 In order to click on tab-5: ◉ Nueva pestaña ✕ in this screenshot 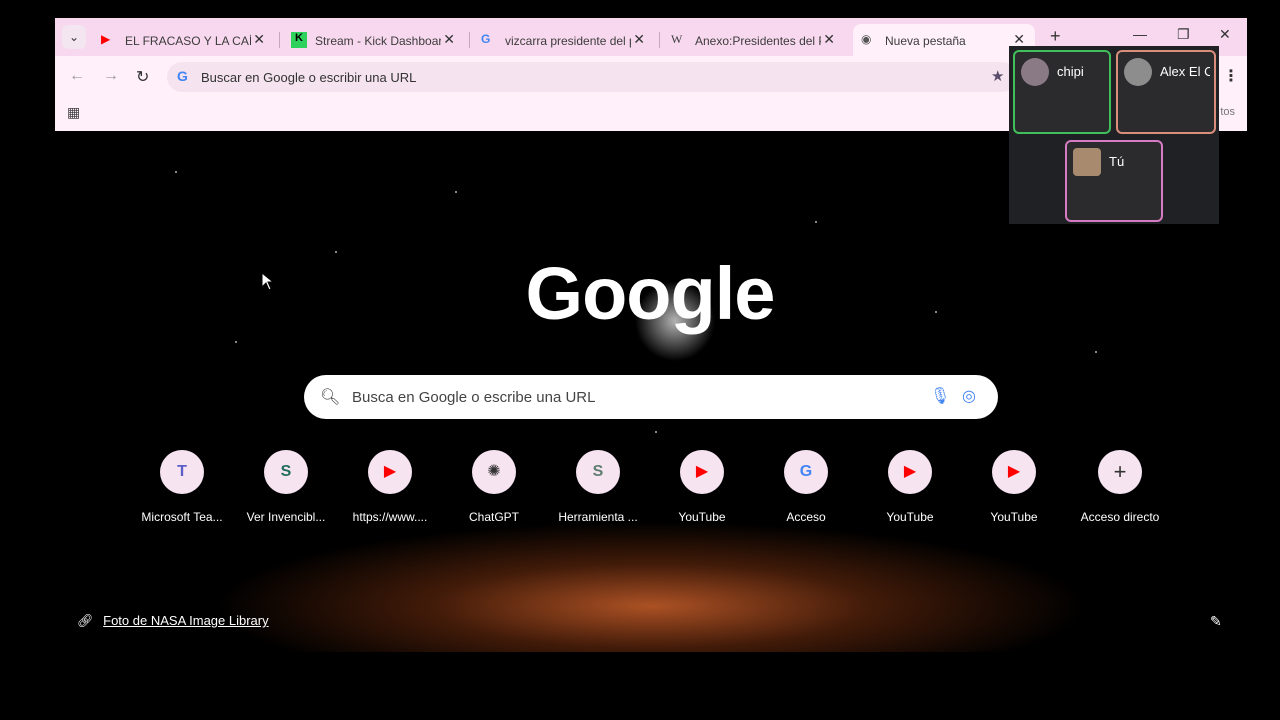, I will do `click(944, 40)`.